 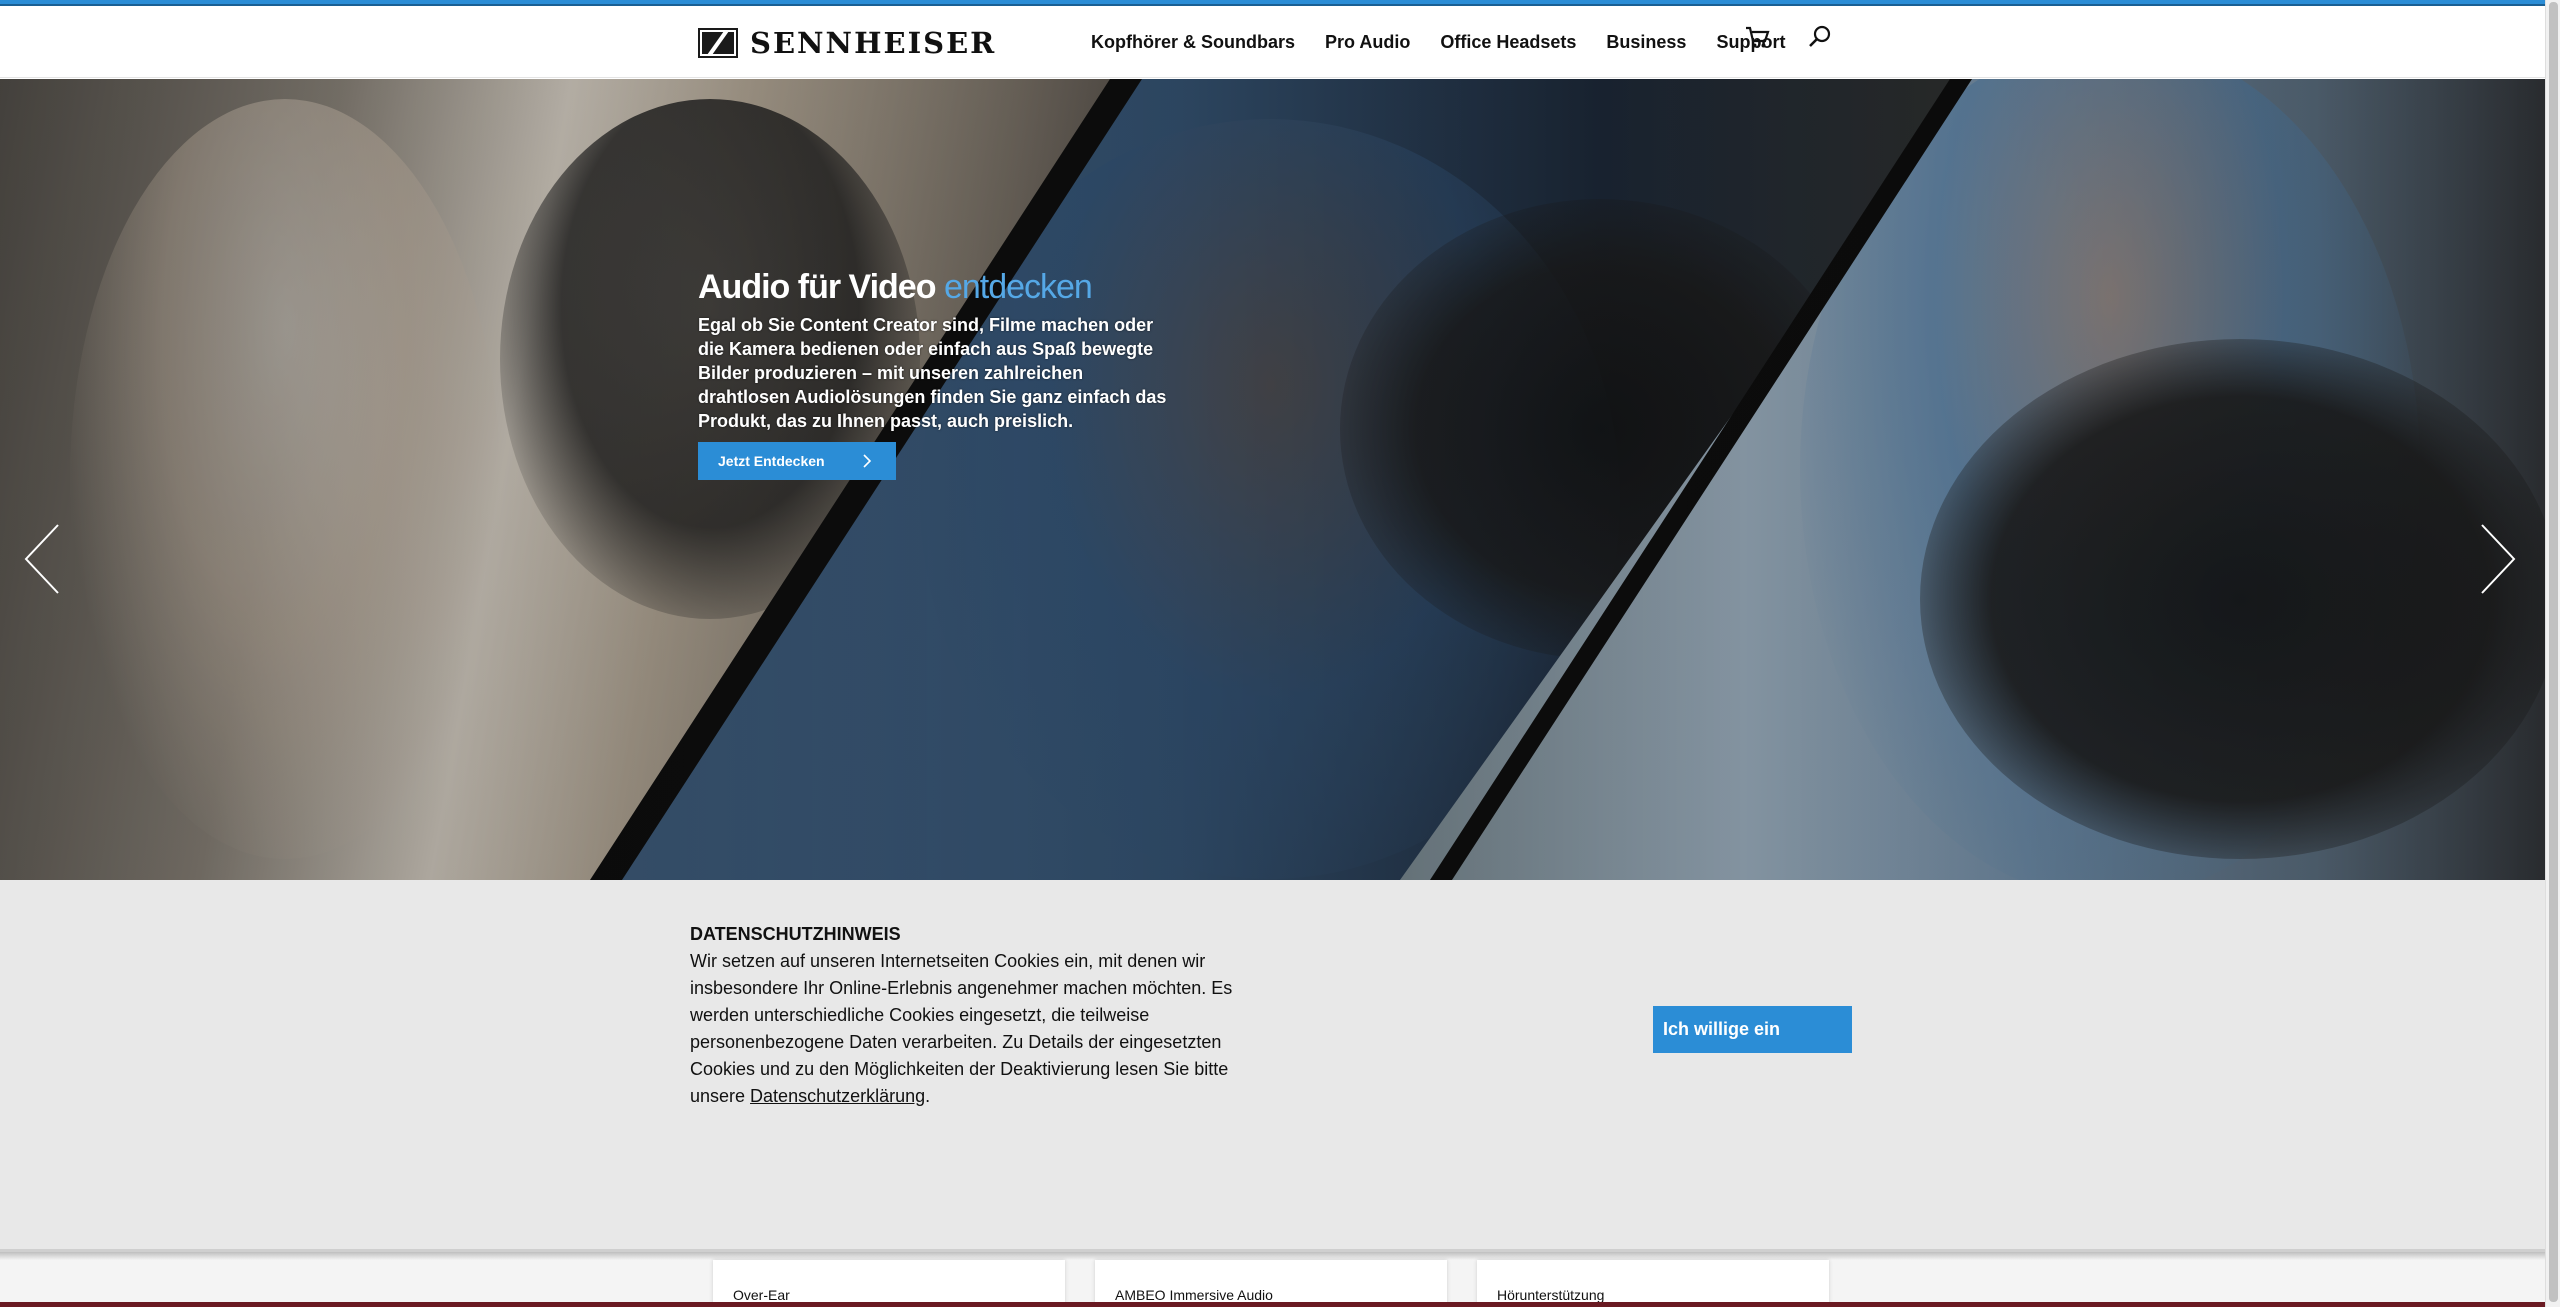 I want to click on strip-shadow, so click(x=1272, y=1256).